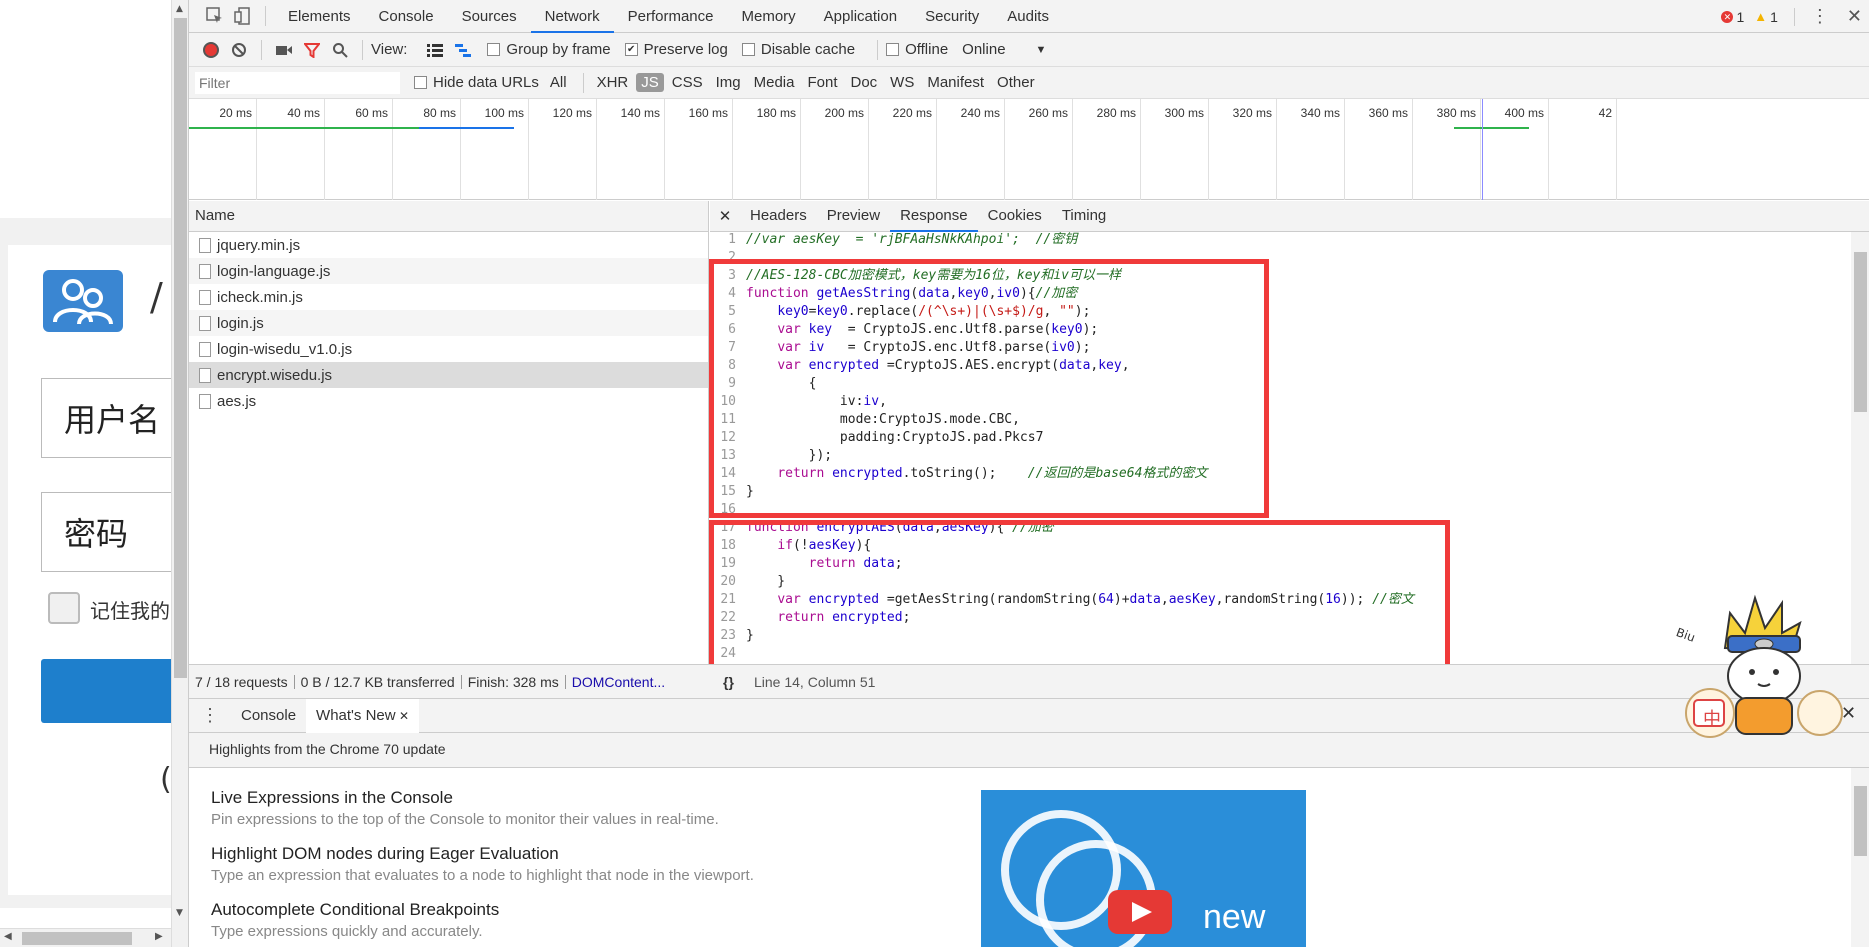 The width and height of the screenshot is (1869, 947). What do you see at coordinates (728, 618) in the screenshot?
I see `line-number: 22` at bounding box center [728, 618].